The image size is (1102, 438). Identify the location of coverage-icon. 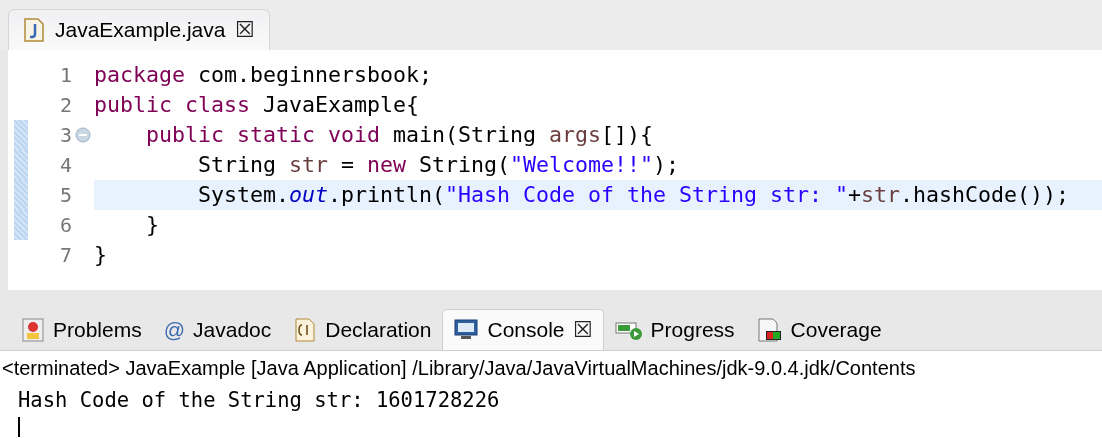
(769, 330).